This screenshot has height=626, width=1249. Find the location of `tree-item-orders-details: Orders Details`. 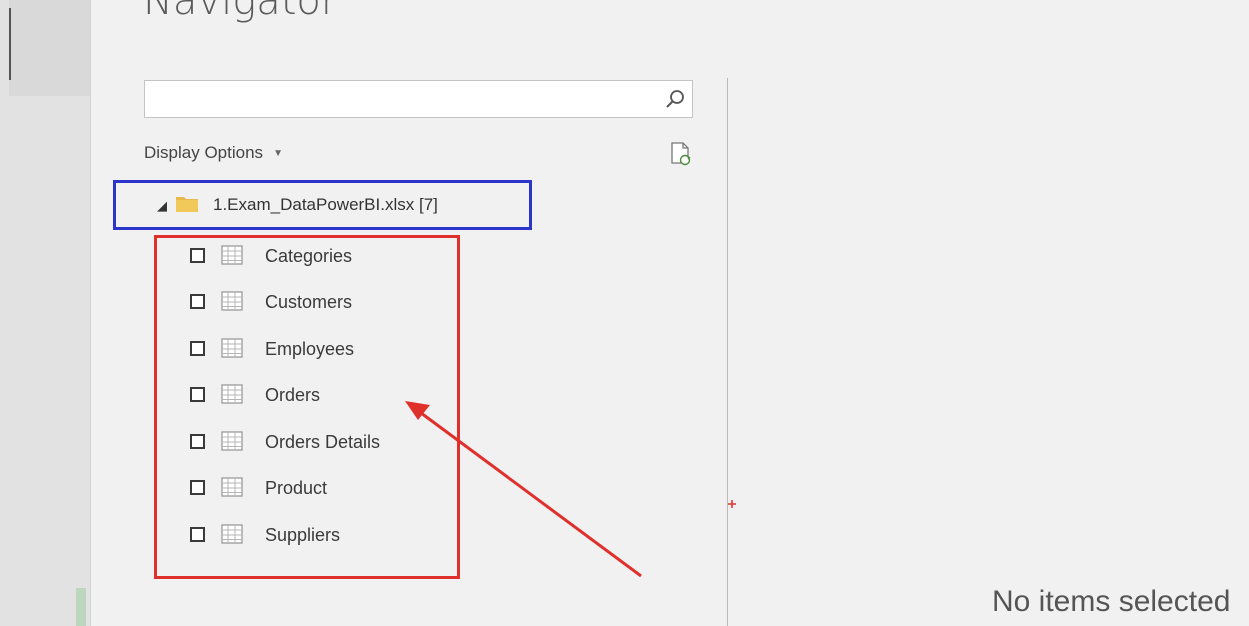

tree-item-orders-details: Orders Details is located at coordinates (340, 442).